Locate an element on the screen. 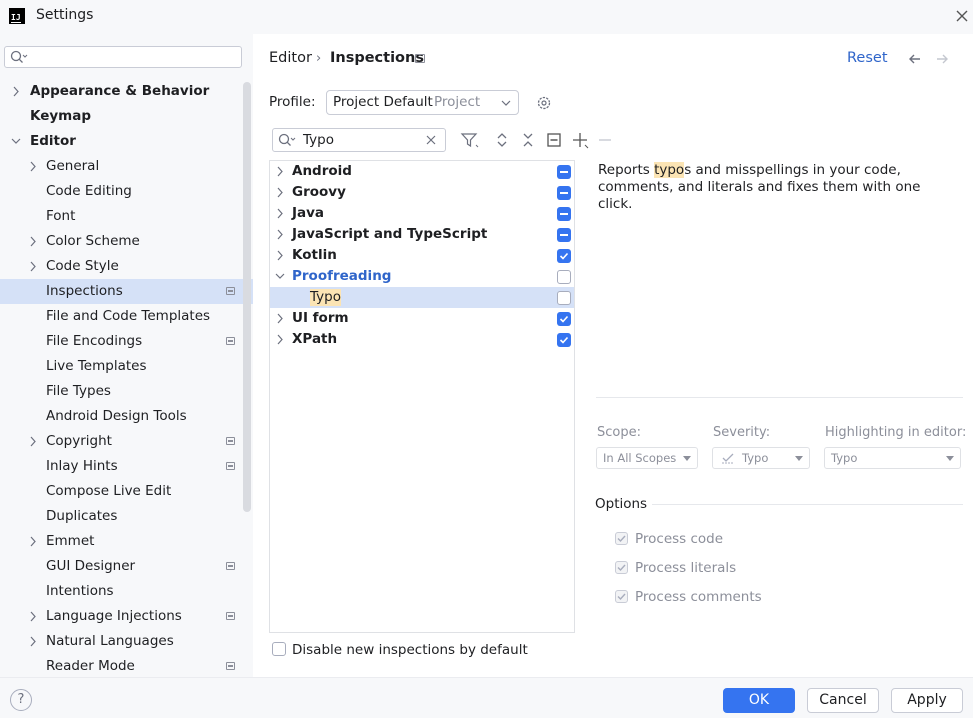 The image size is (973, 718). sidebar-item-label: Duplicates is located at coordinates (82, 516).